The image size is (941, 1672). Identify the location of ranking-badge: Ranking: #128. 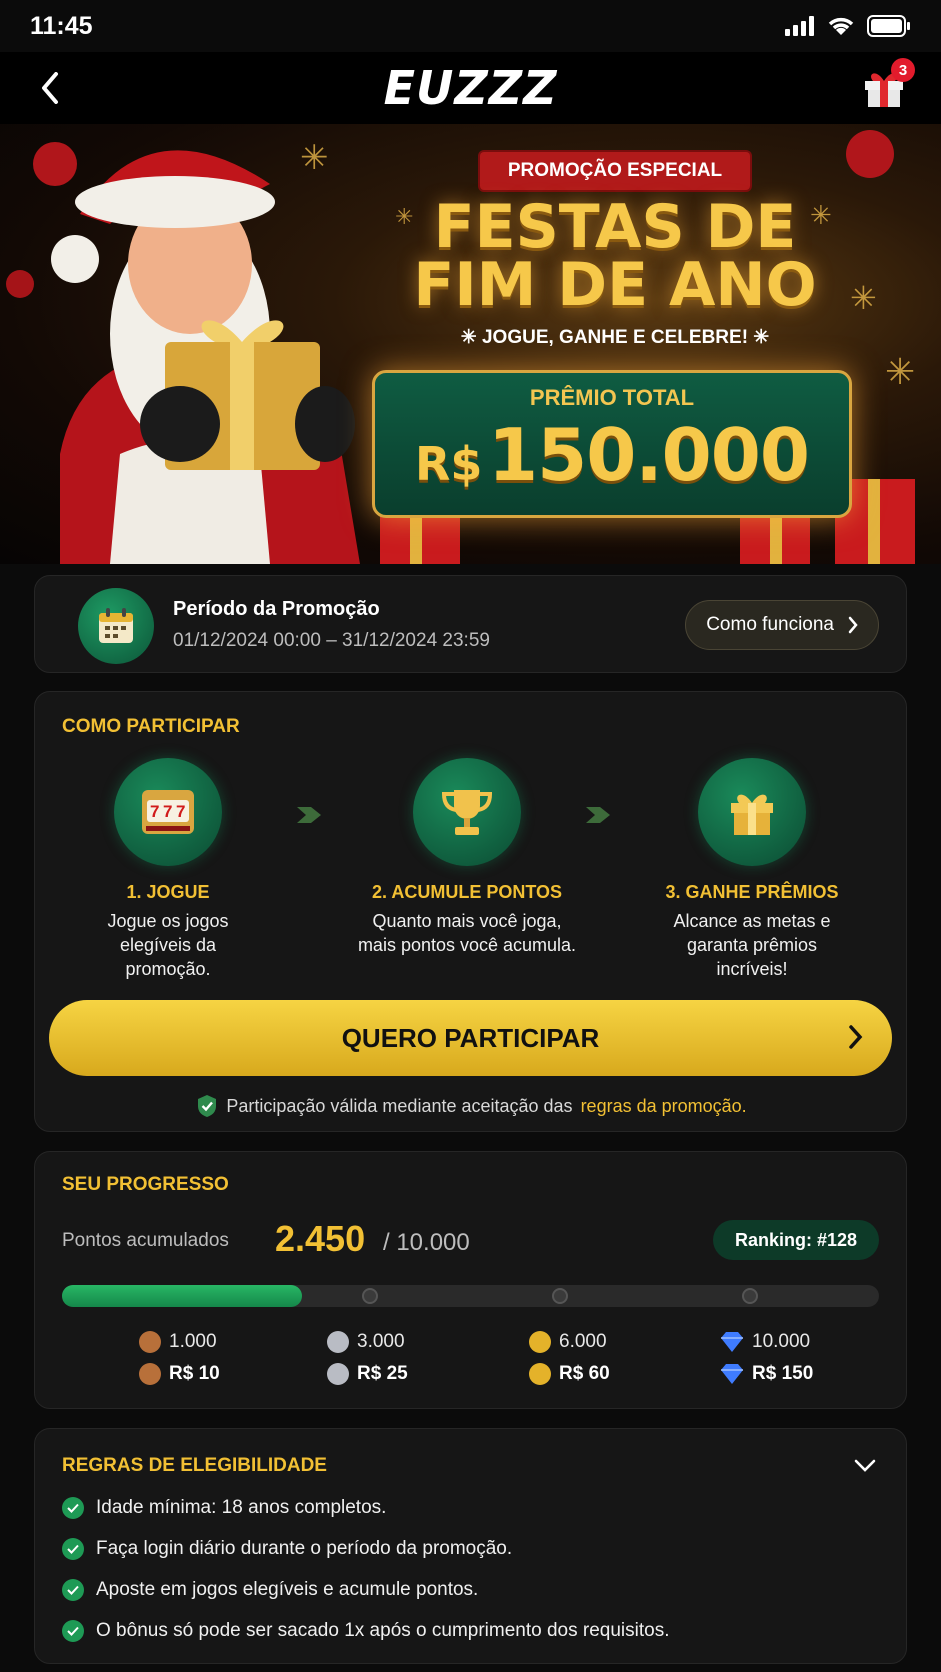
(795, 1240).